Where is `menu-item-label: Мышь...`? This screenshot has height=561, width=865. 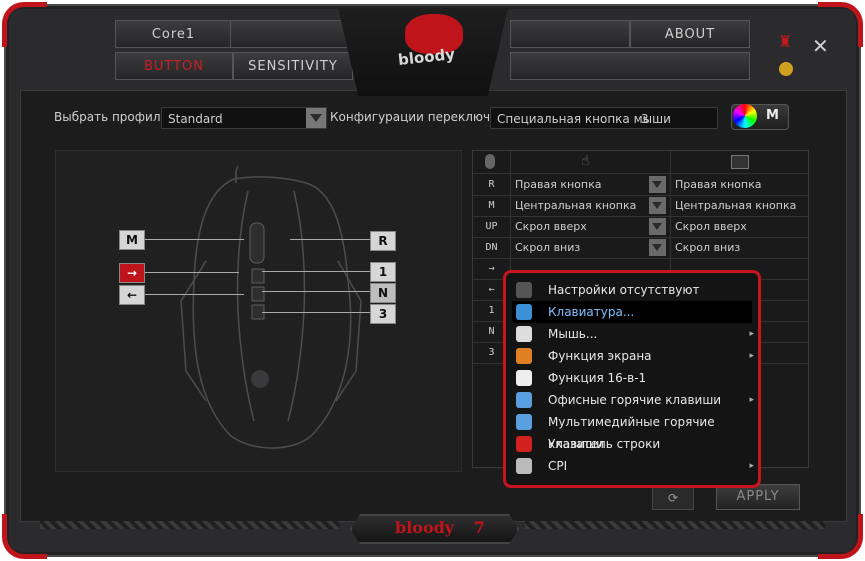 menu-item-label: Мышь... is located at coordinates (573, 334).